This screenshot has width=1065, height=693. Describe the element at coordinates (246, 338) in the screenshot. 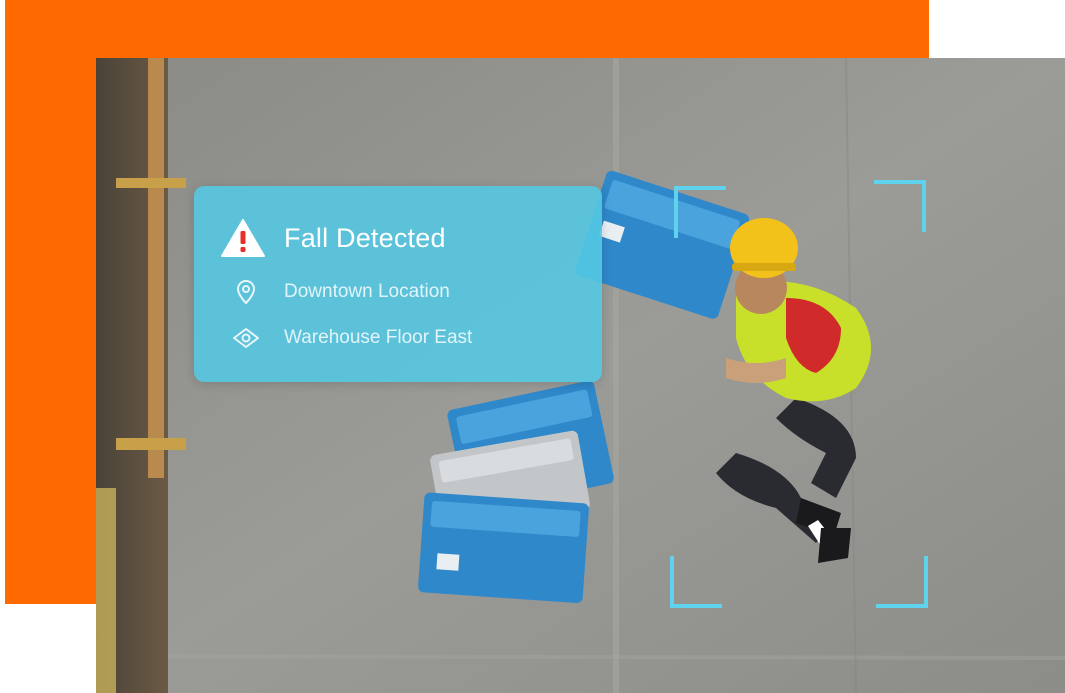

I see `eye-icon` at that location.